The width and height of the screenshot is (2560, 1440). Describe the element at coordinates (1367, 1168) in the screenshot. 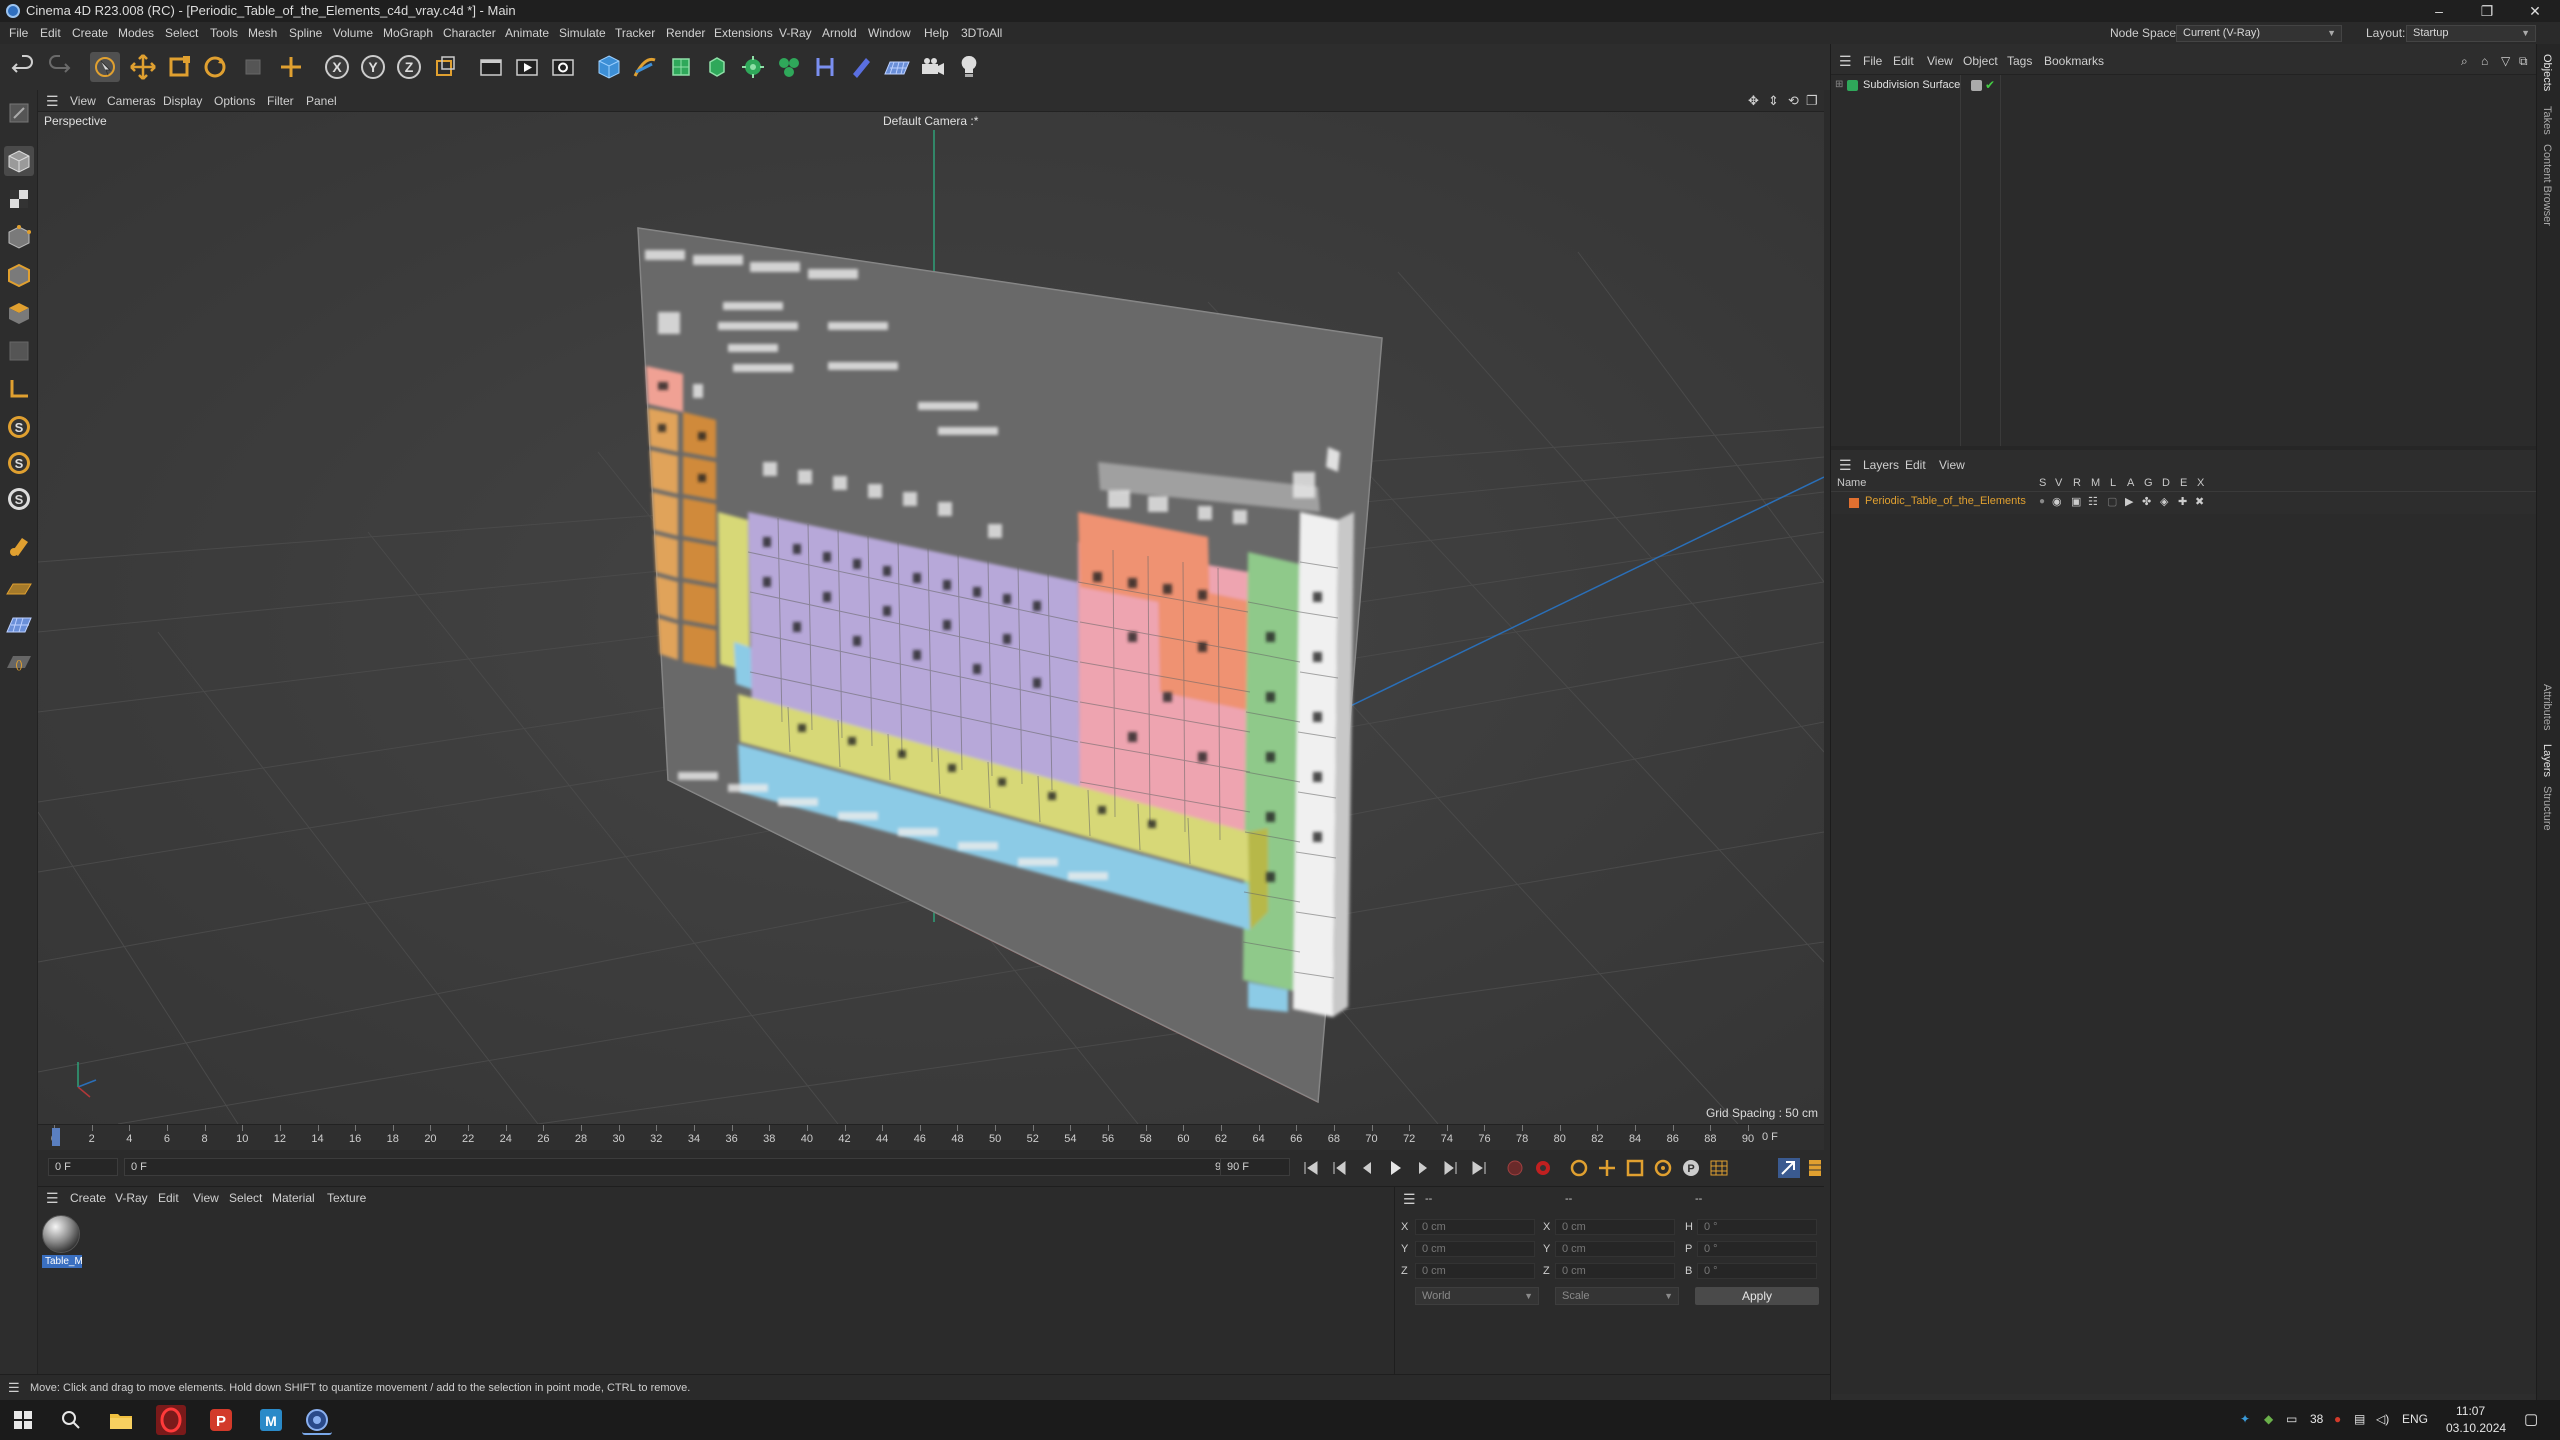

I see `previous-frame-icon` at that location.